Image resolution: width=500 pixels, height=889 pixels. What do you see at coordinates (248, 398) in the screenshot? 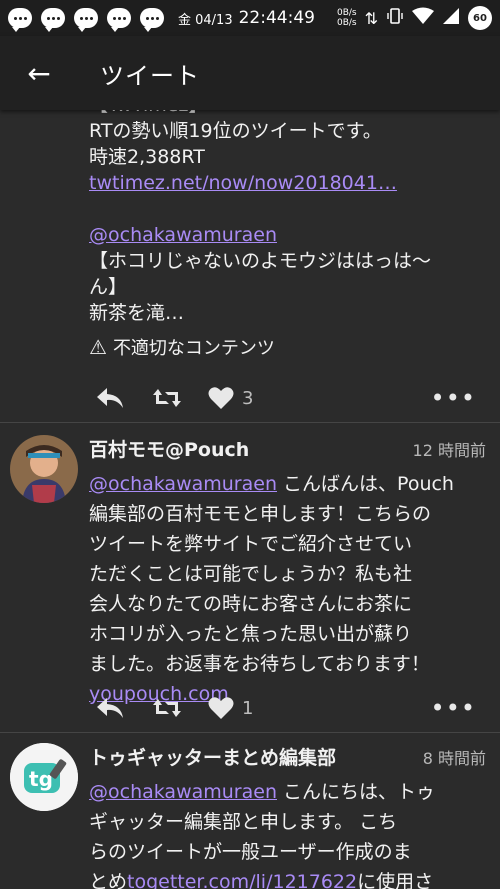
I see `like-count: 3` at bounding box center [248, 398].